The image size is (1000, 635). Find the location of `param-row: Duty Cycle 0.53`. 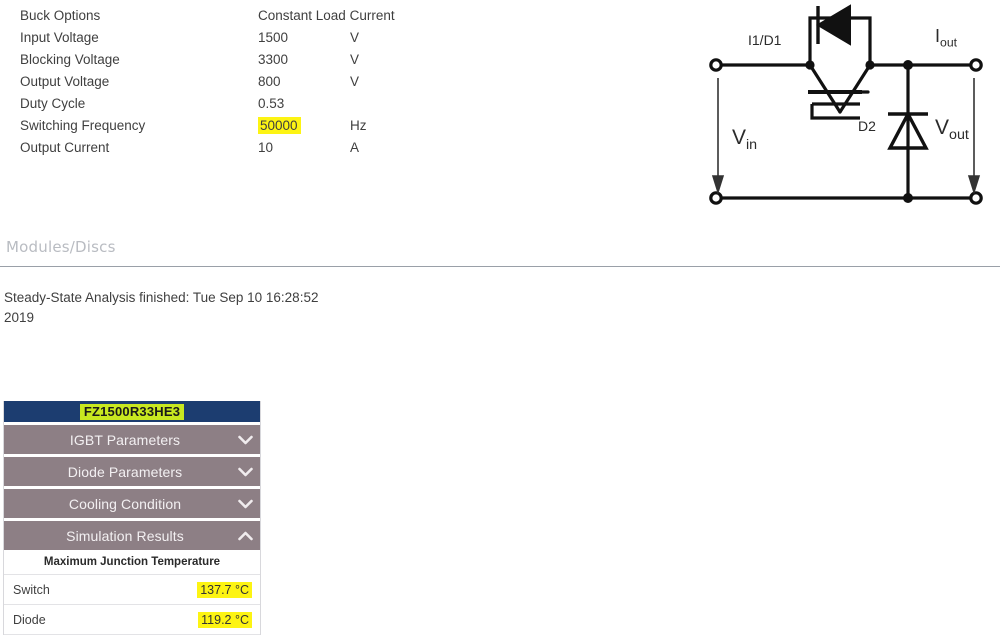

param-row: Duty Cycle 0.53 is located at coordinates (230, 107).